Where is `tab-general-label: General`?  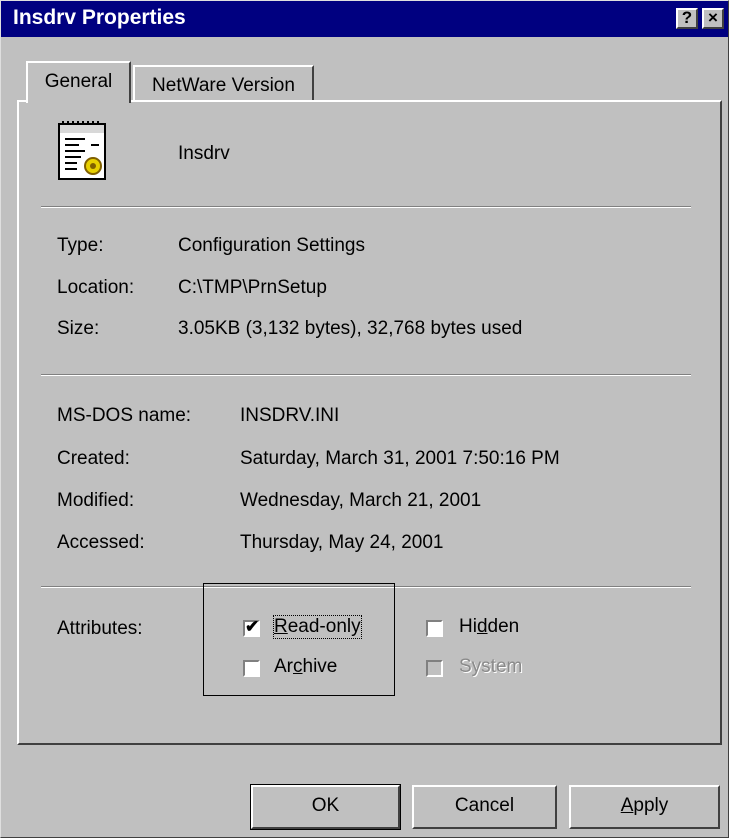
tab-general-label: General is located at coordinates (78, 81).